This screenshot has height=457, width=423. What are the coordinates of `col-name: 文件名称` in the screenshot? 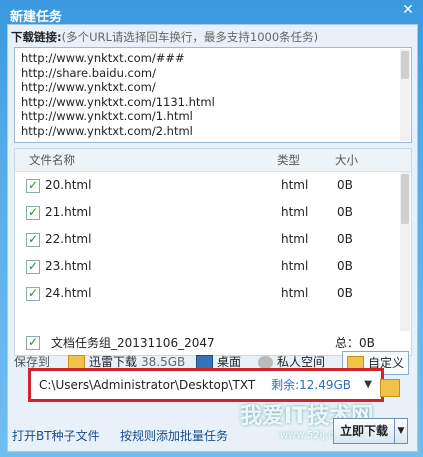 It's located at (52, 160).